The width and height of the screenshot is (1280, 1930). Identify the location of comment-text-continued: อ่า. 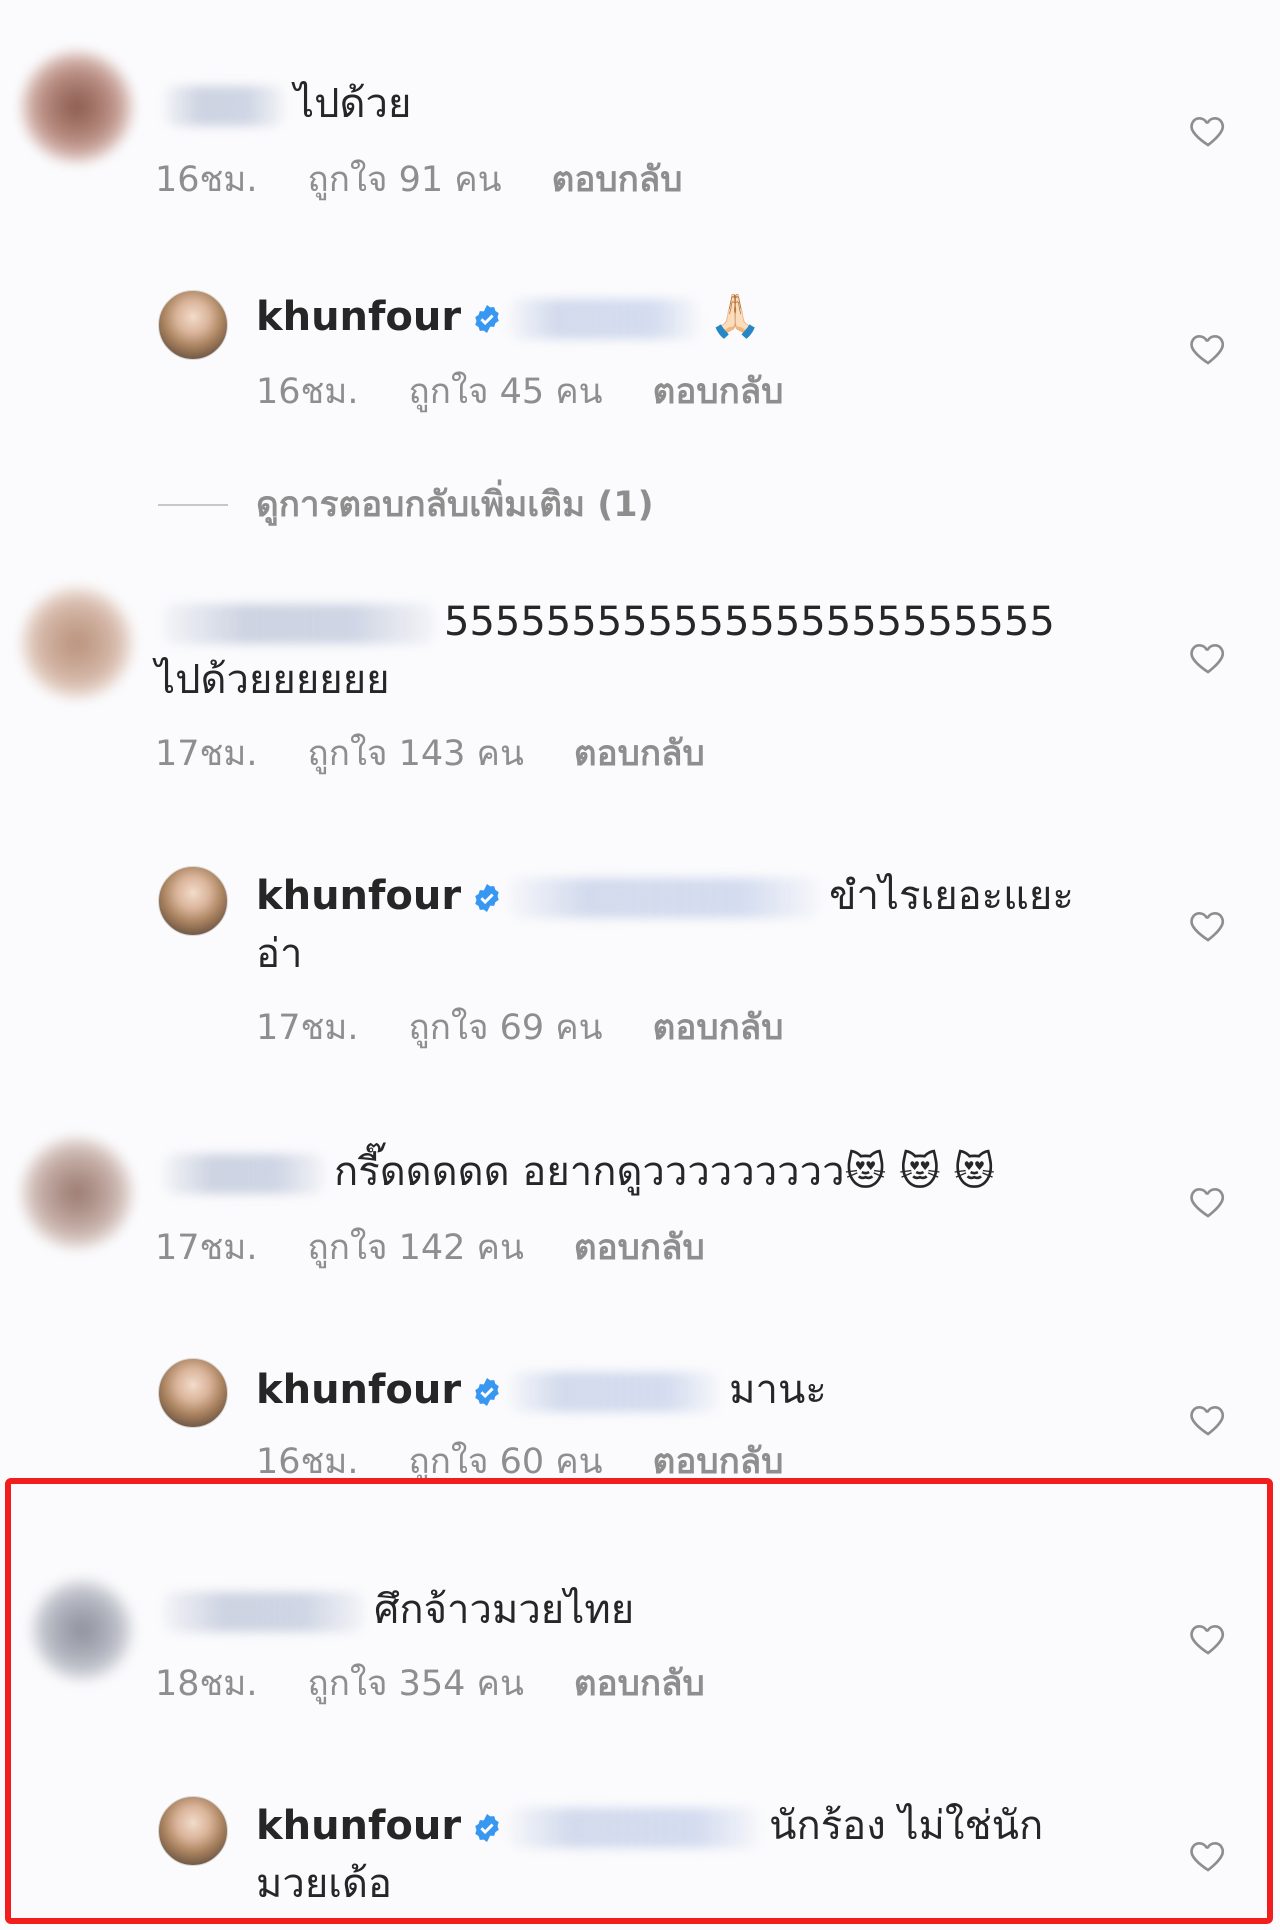
(279, 954).